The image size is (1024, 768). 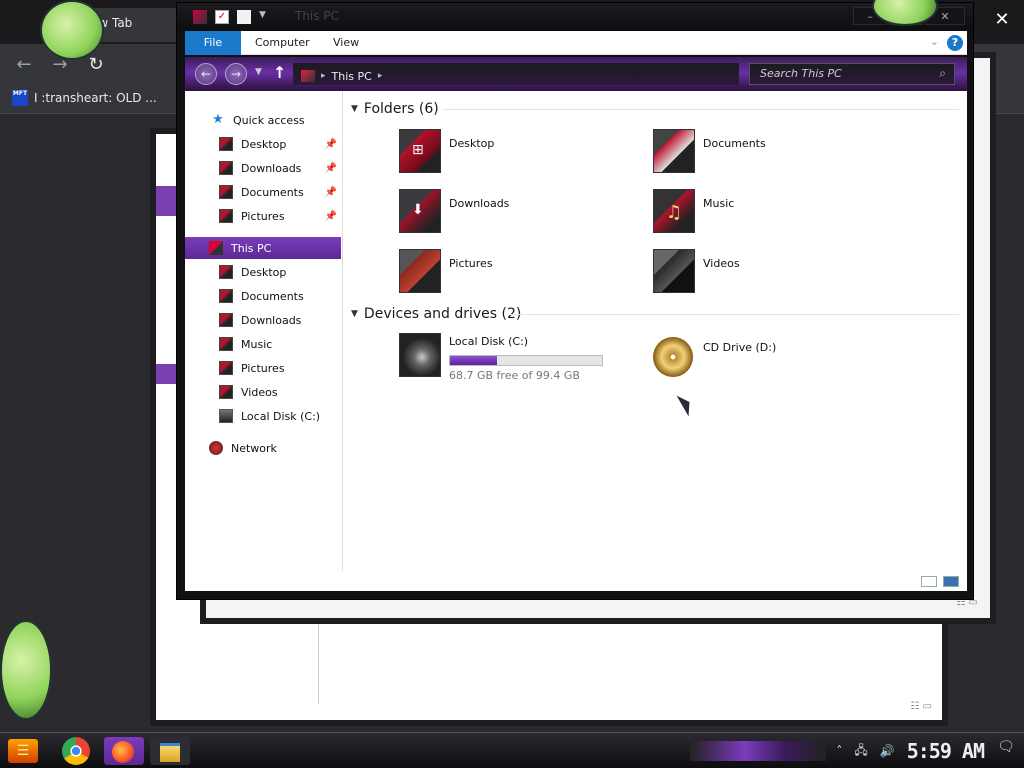 I want to click on firefox-icon, so click(x=124, y=751).